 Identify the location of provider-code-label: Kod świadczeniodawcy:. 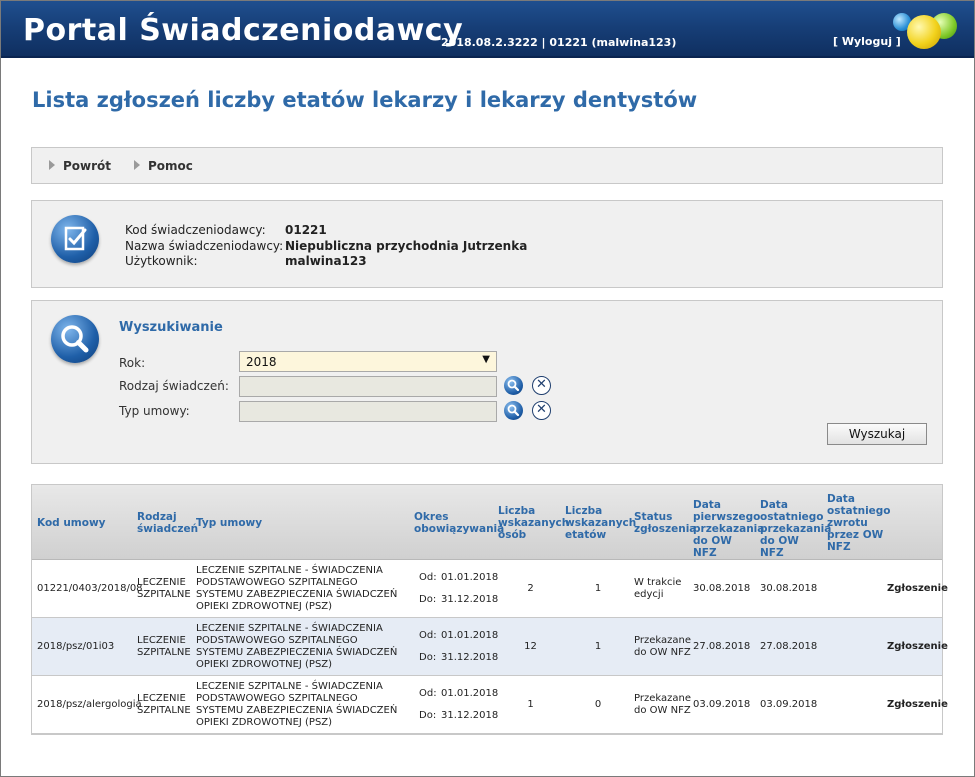
(195, 230).